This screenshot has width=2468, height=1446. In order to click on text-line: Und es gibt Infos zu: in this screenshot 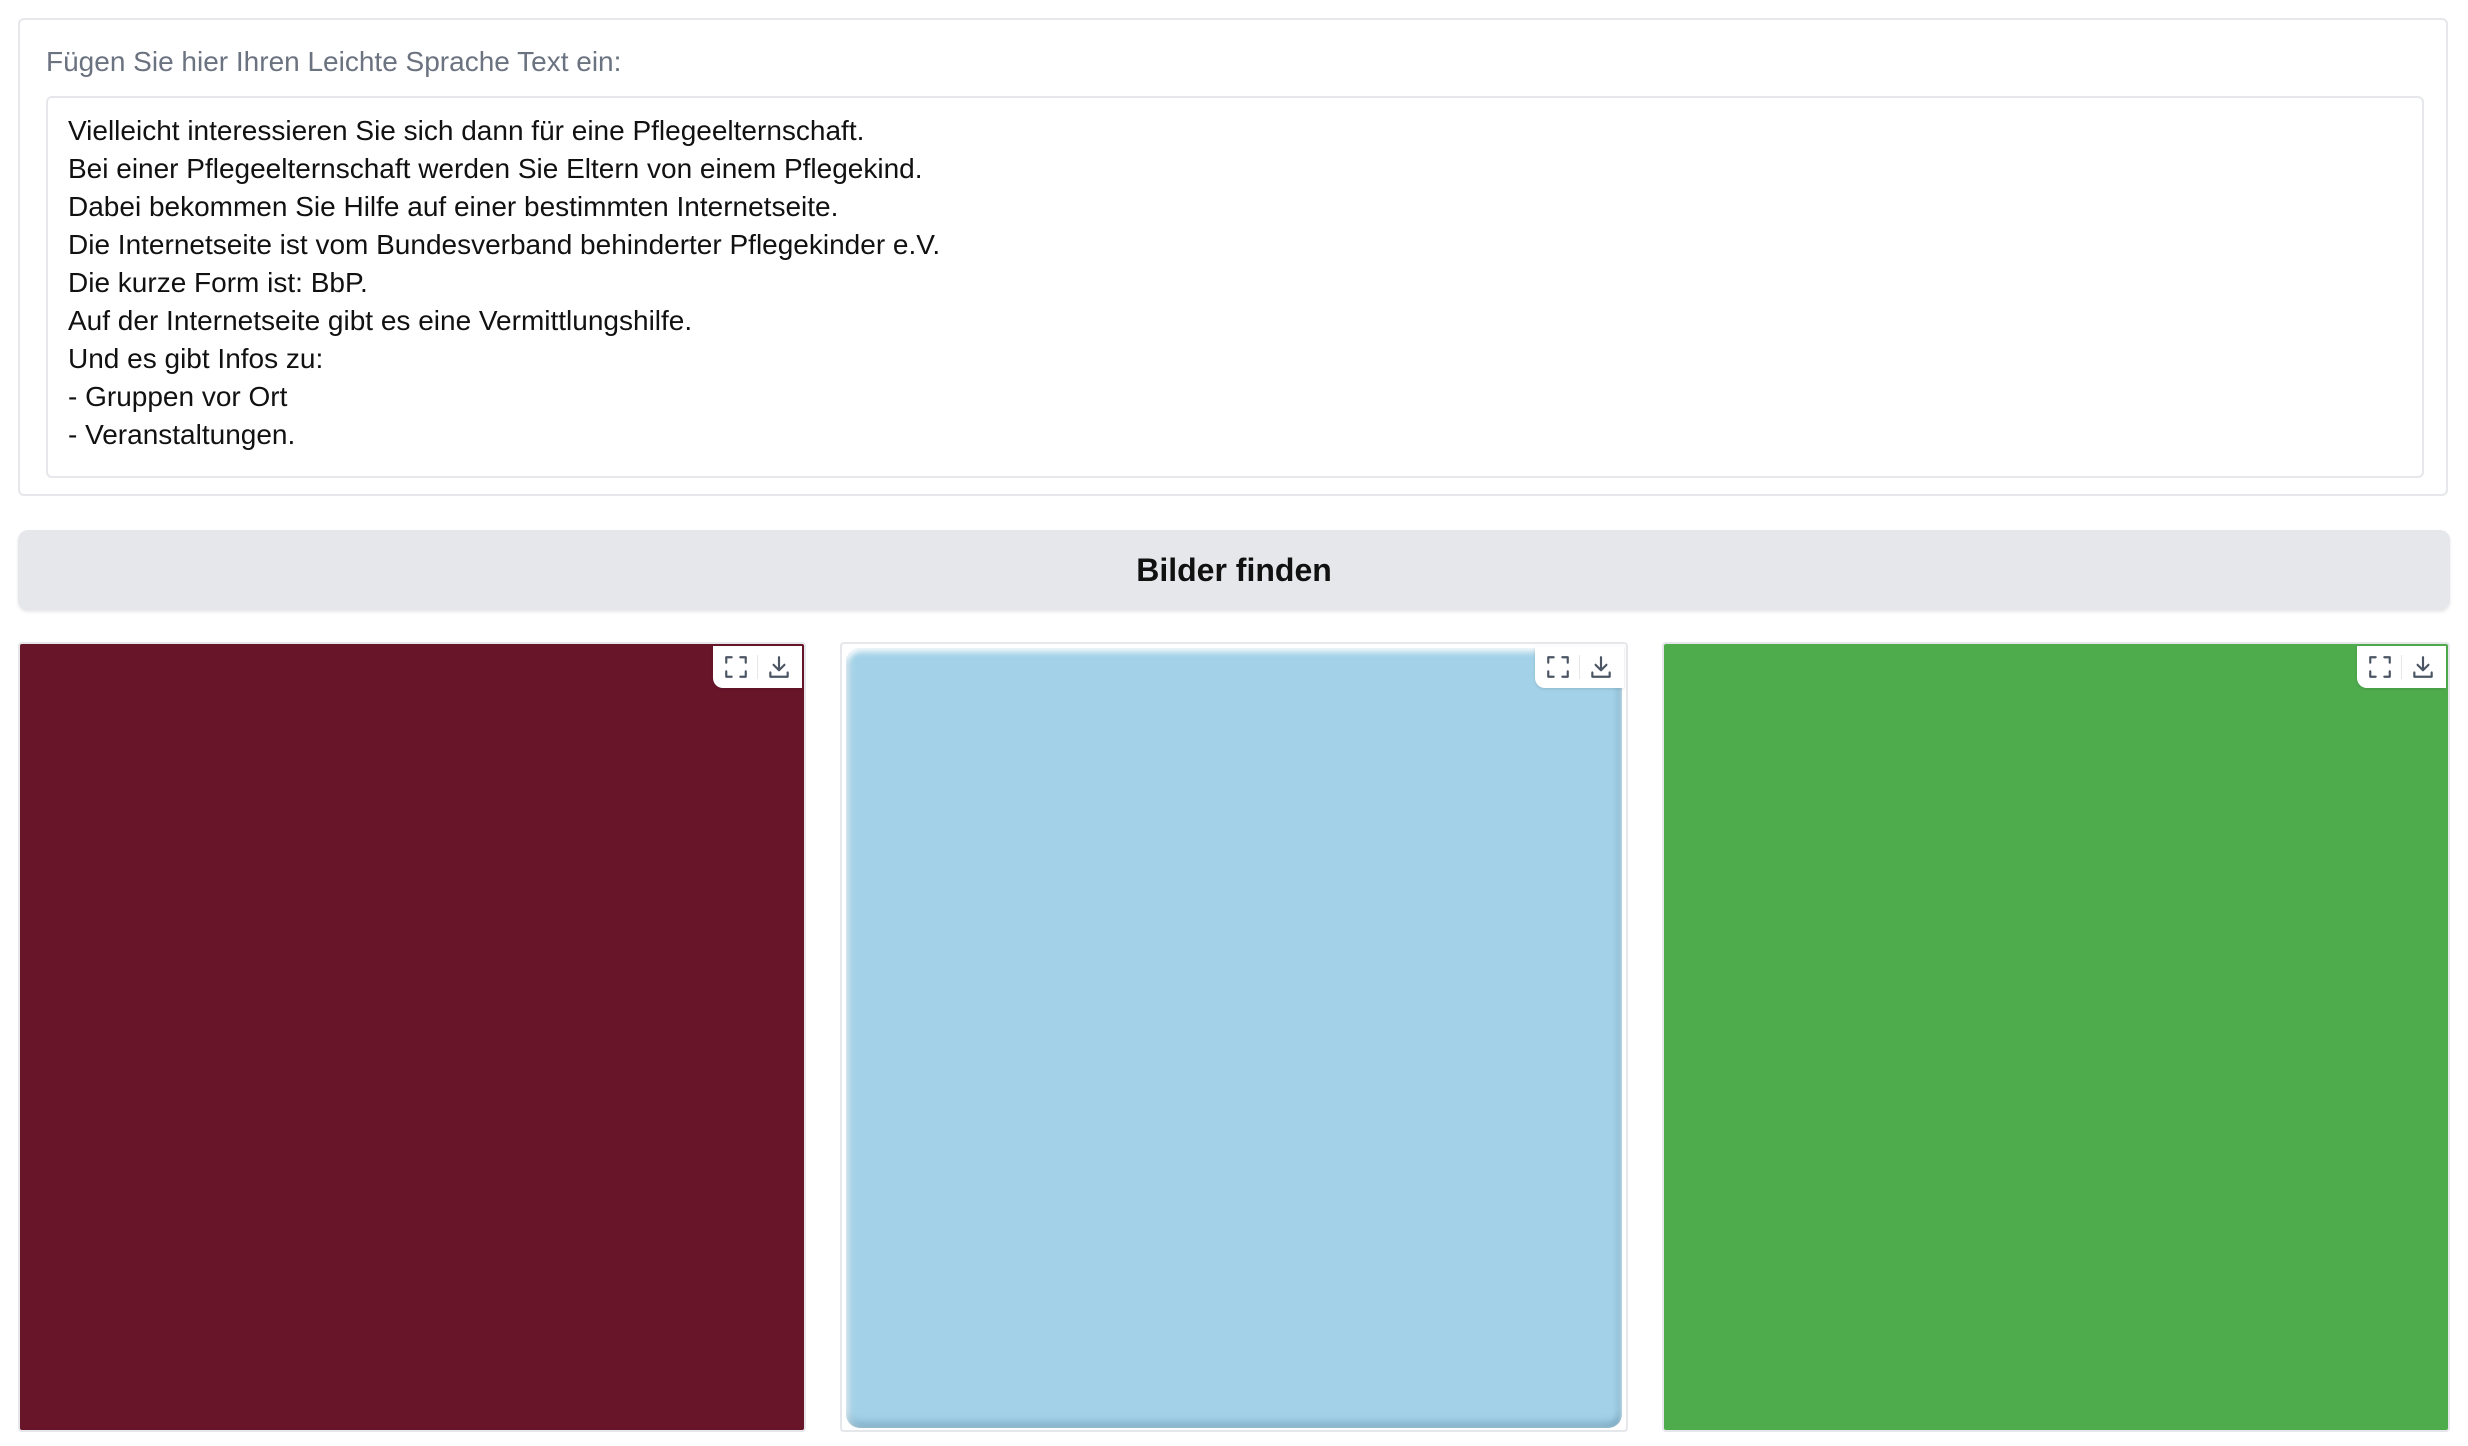, I will do `click(196, 358)`.